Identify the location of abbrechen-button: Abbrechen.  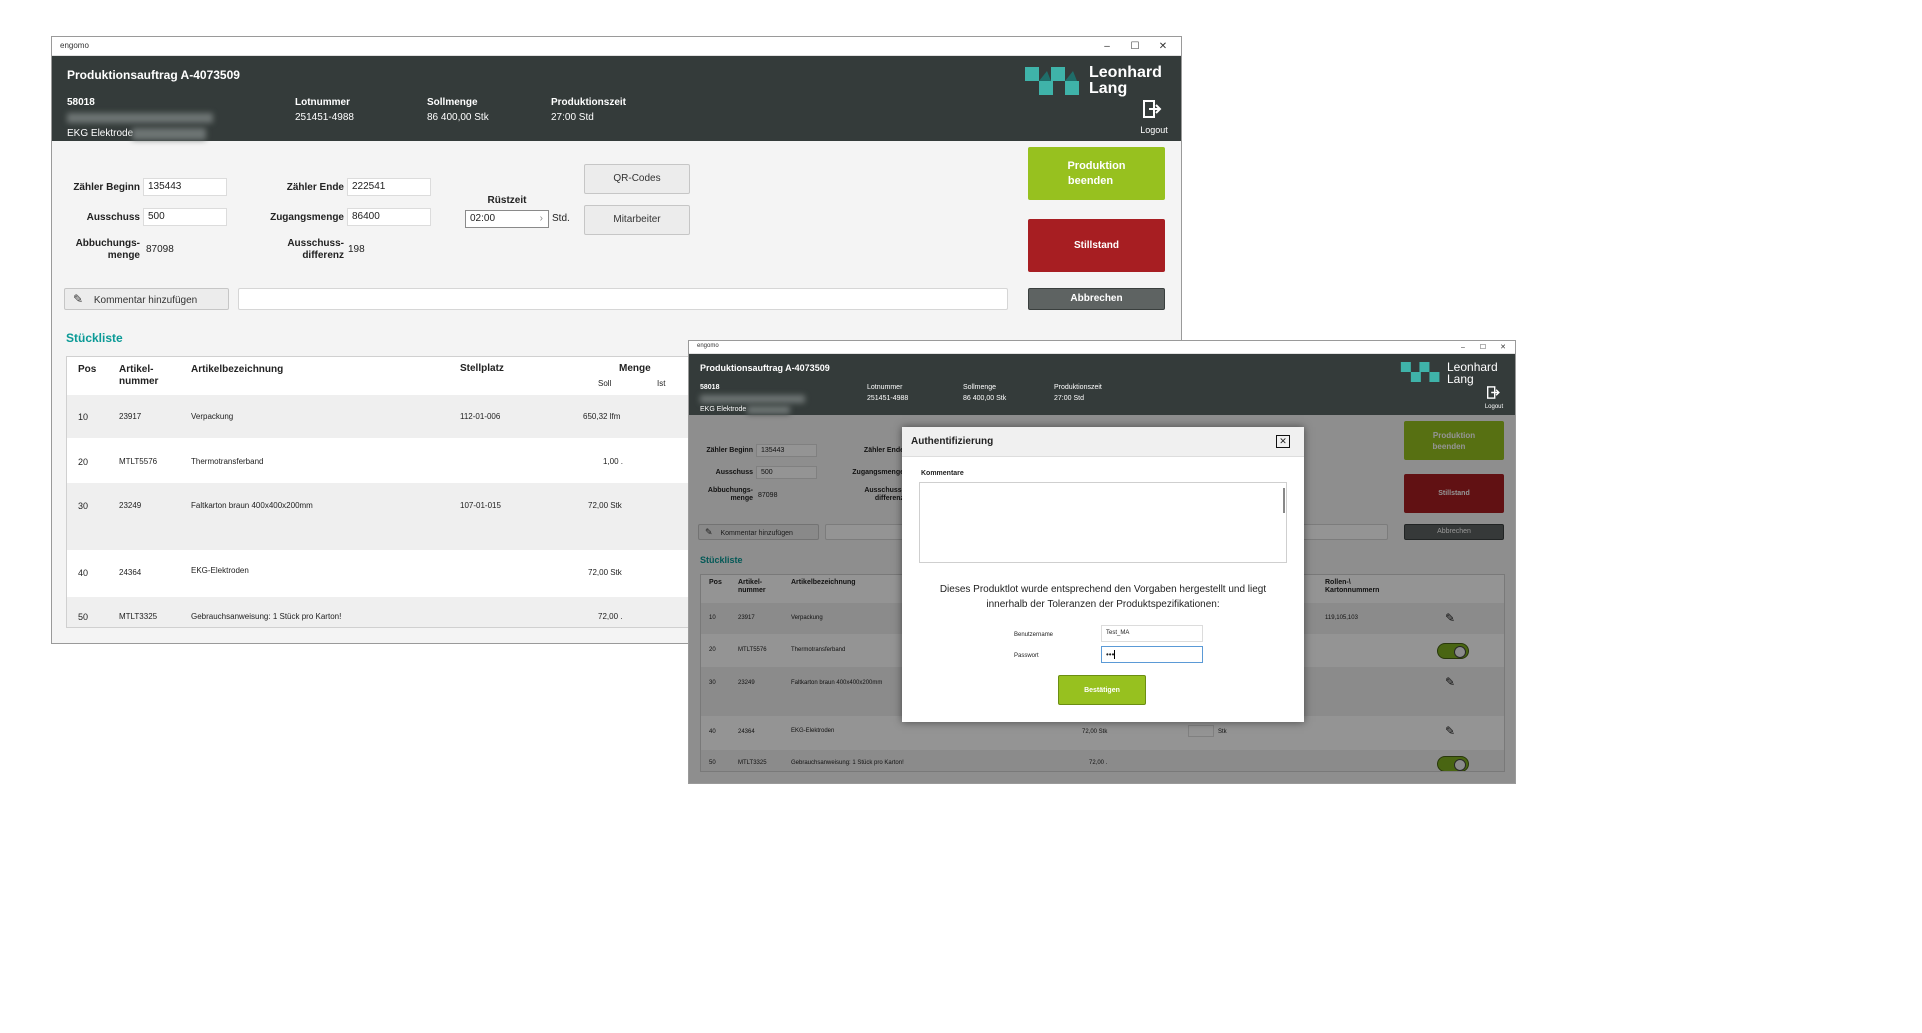
(1096, 299).